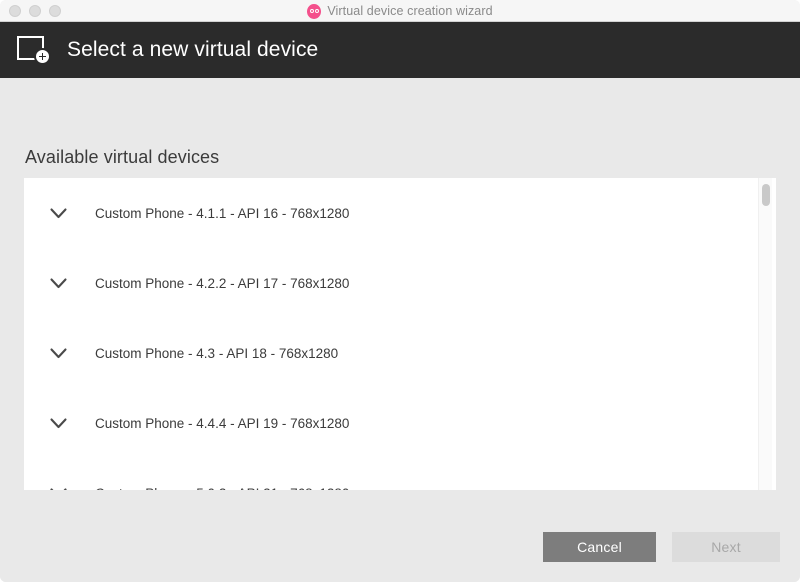 This screenshot has height=582, width=800. I want to click on goggles-icon, so click(314, 11).